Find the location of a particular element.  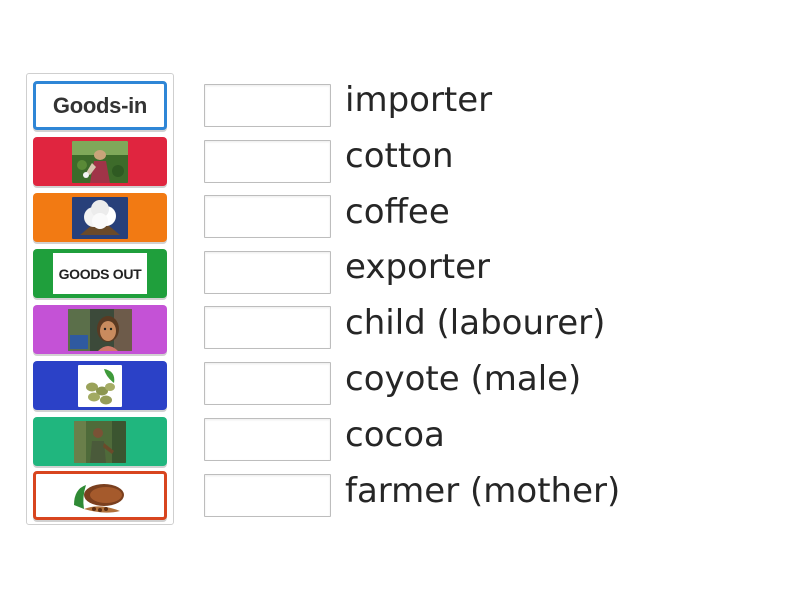

word-label: coffee is located at coordinates (397, 212).